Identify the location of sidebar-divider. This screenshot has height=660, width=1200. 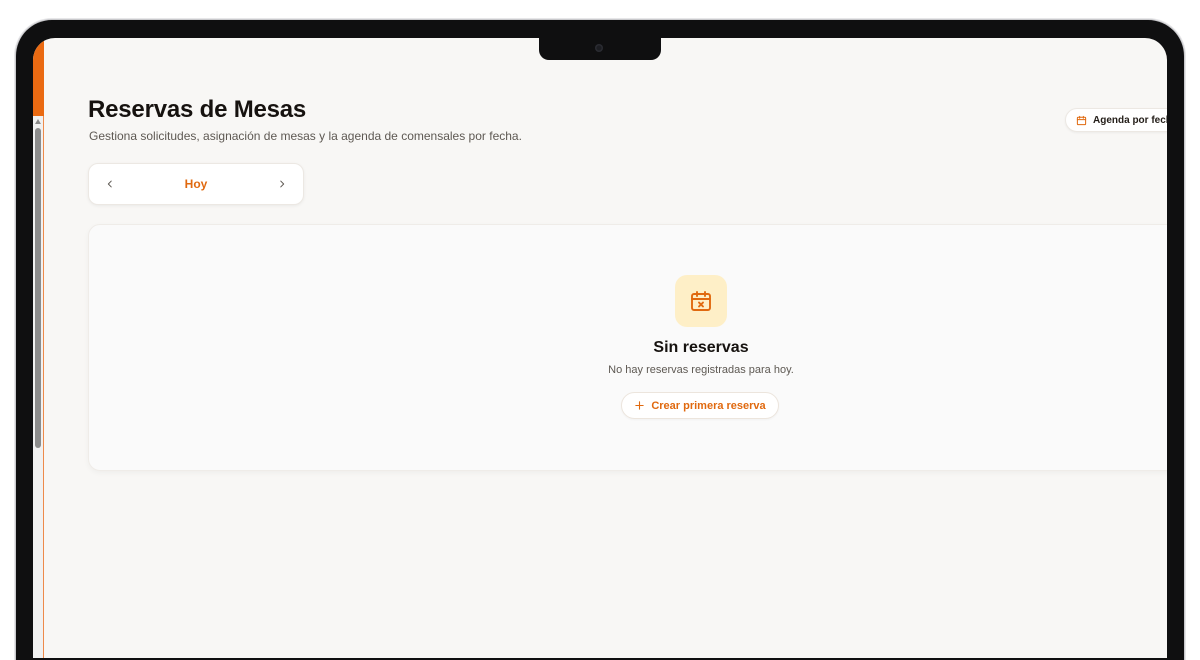
(43, 387).